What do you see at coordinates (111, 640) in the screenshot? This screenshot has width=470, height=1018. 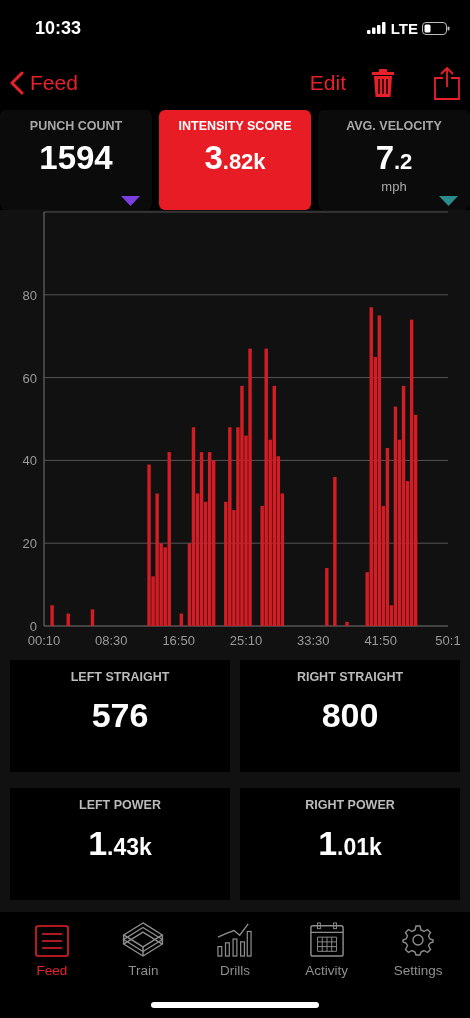 I see `axis-tick-label: 08:30` at bounding box center [111, 640].